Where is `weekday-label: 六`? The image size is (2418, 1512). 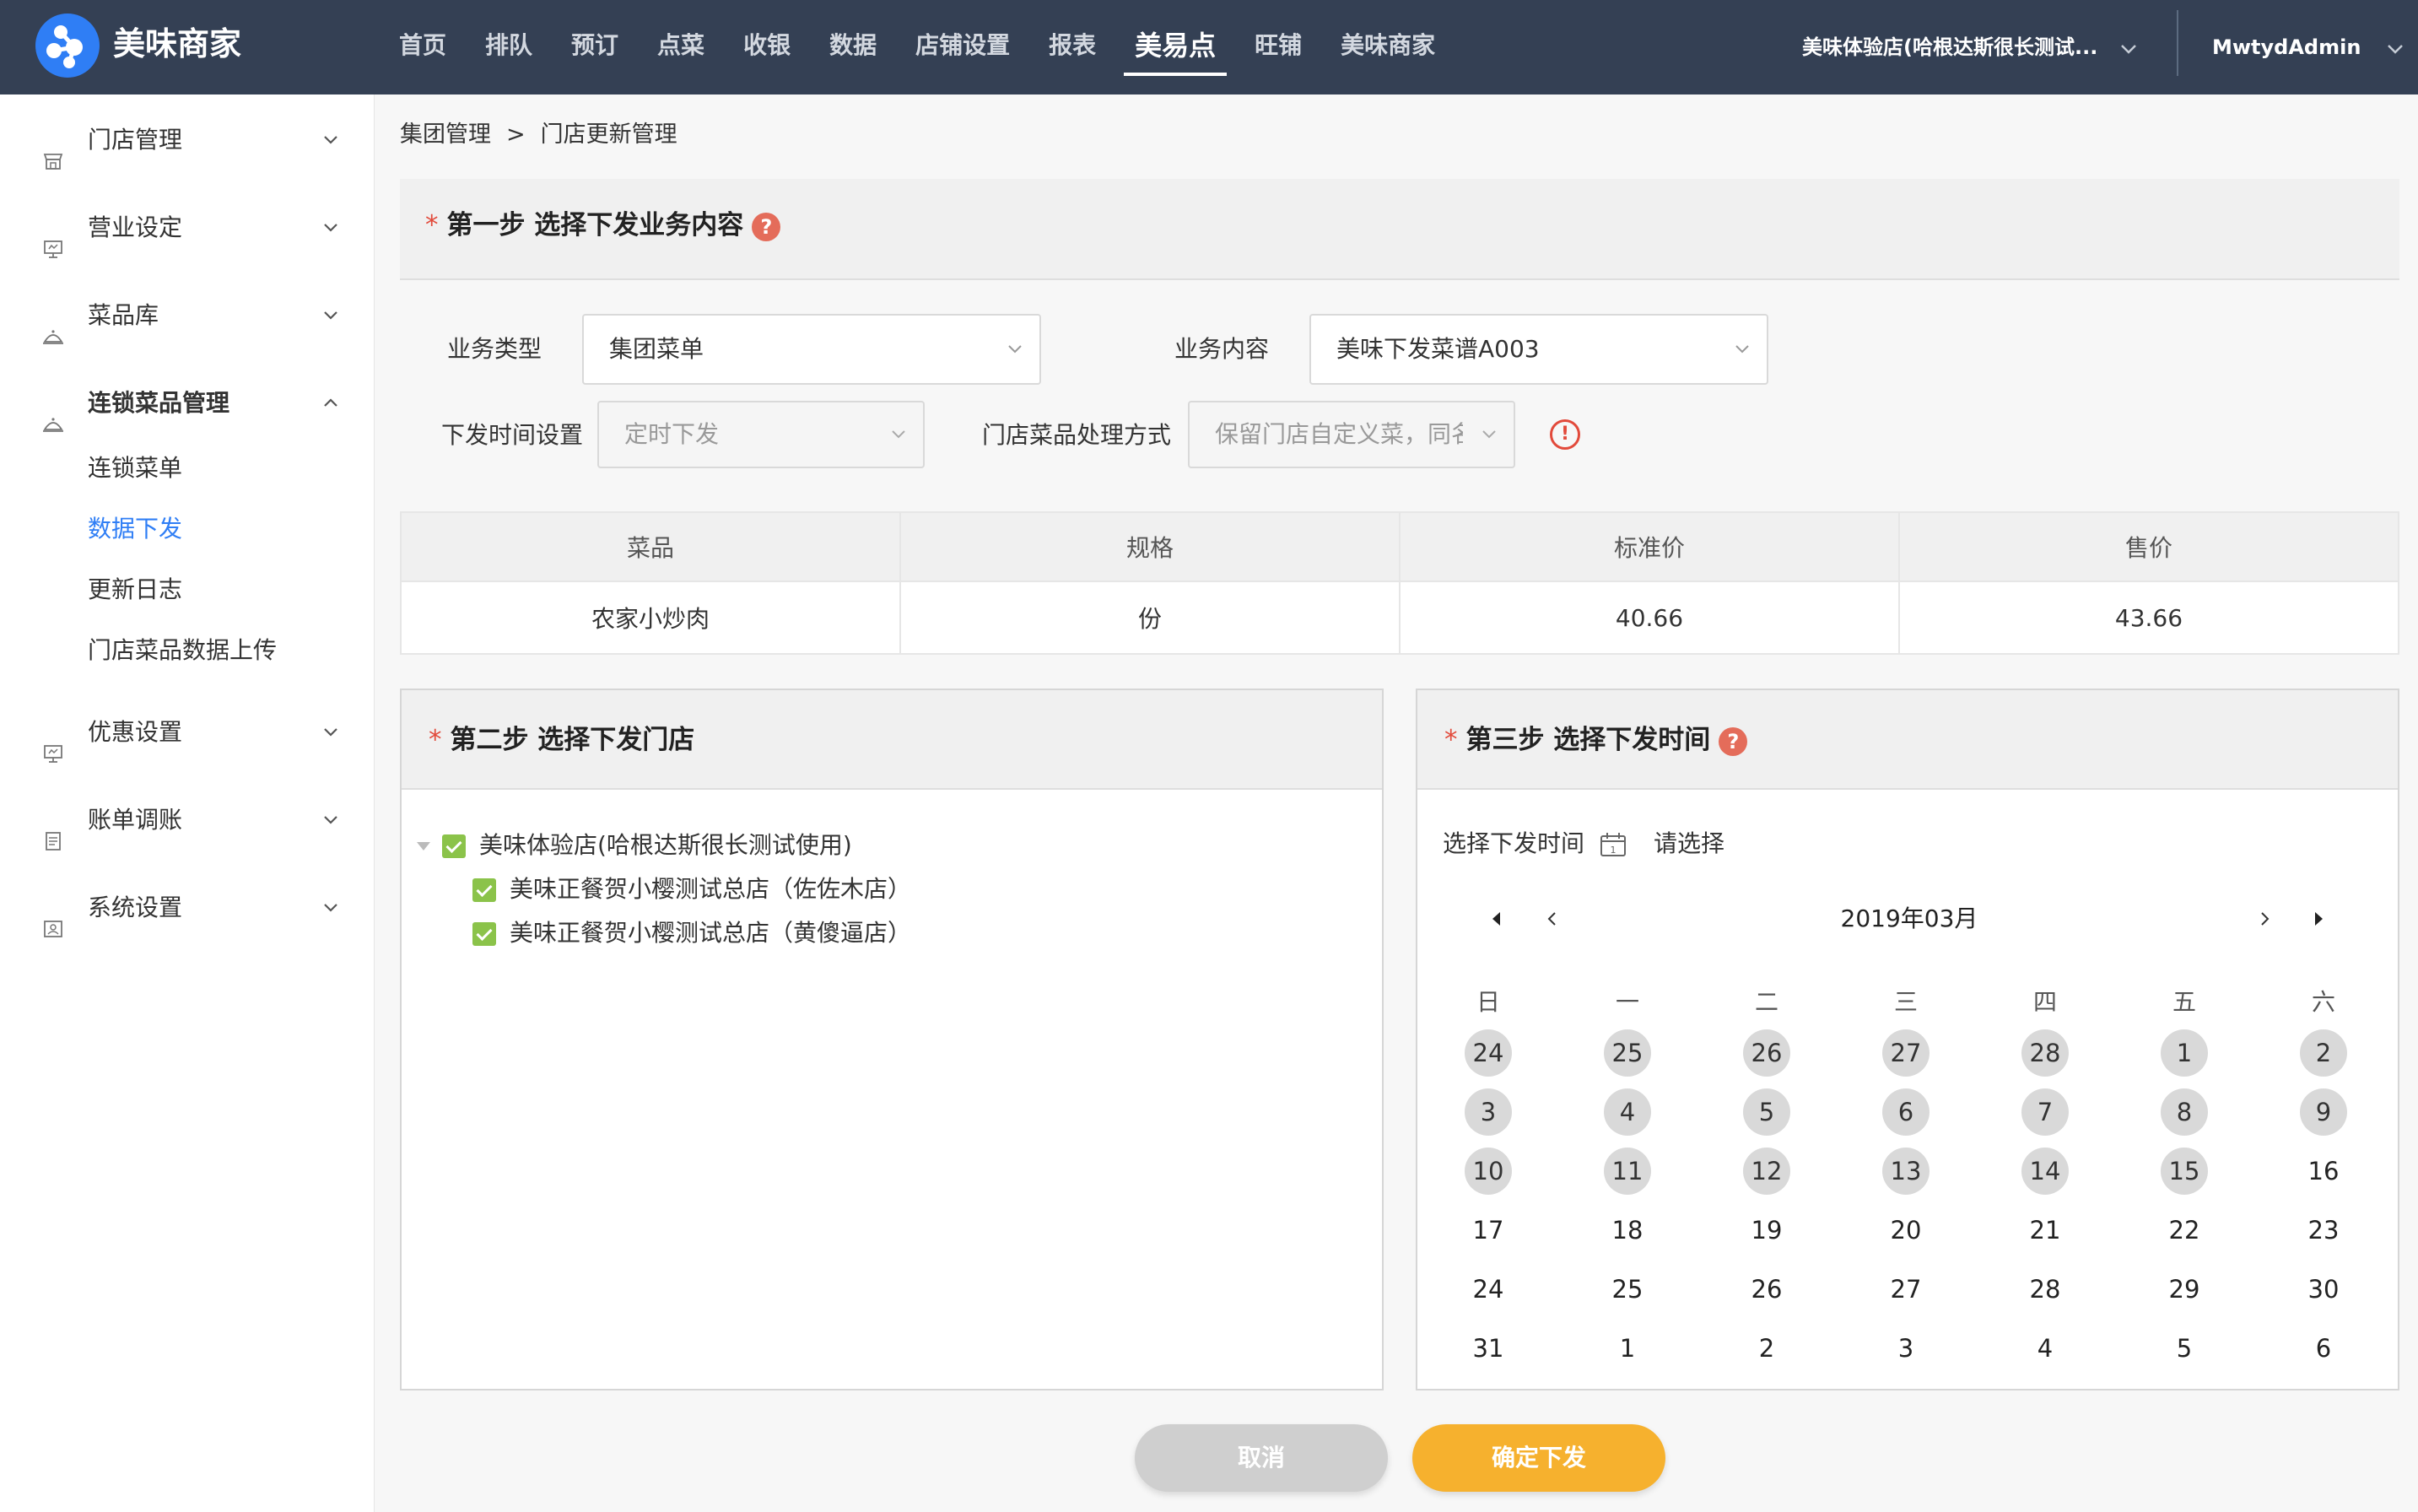
weekday-label: 六 is located at coordinates (2323, 1002).